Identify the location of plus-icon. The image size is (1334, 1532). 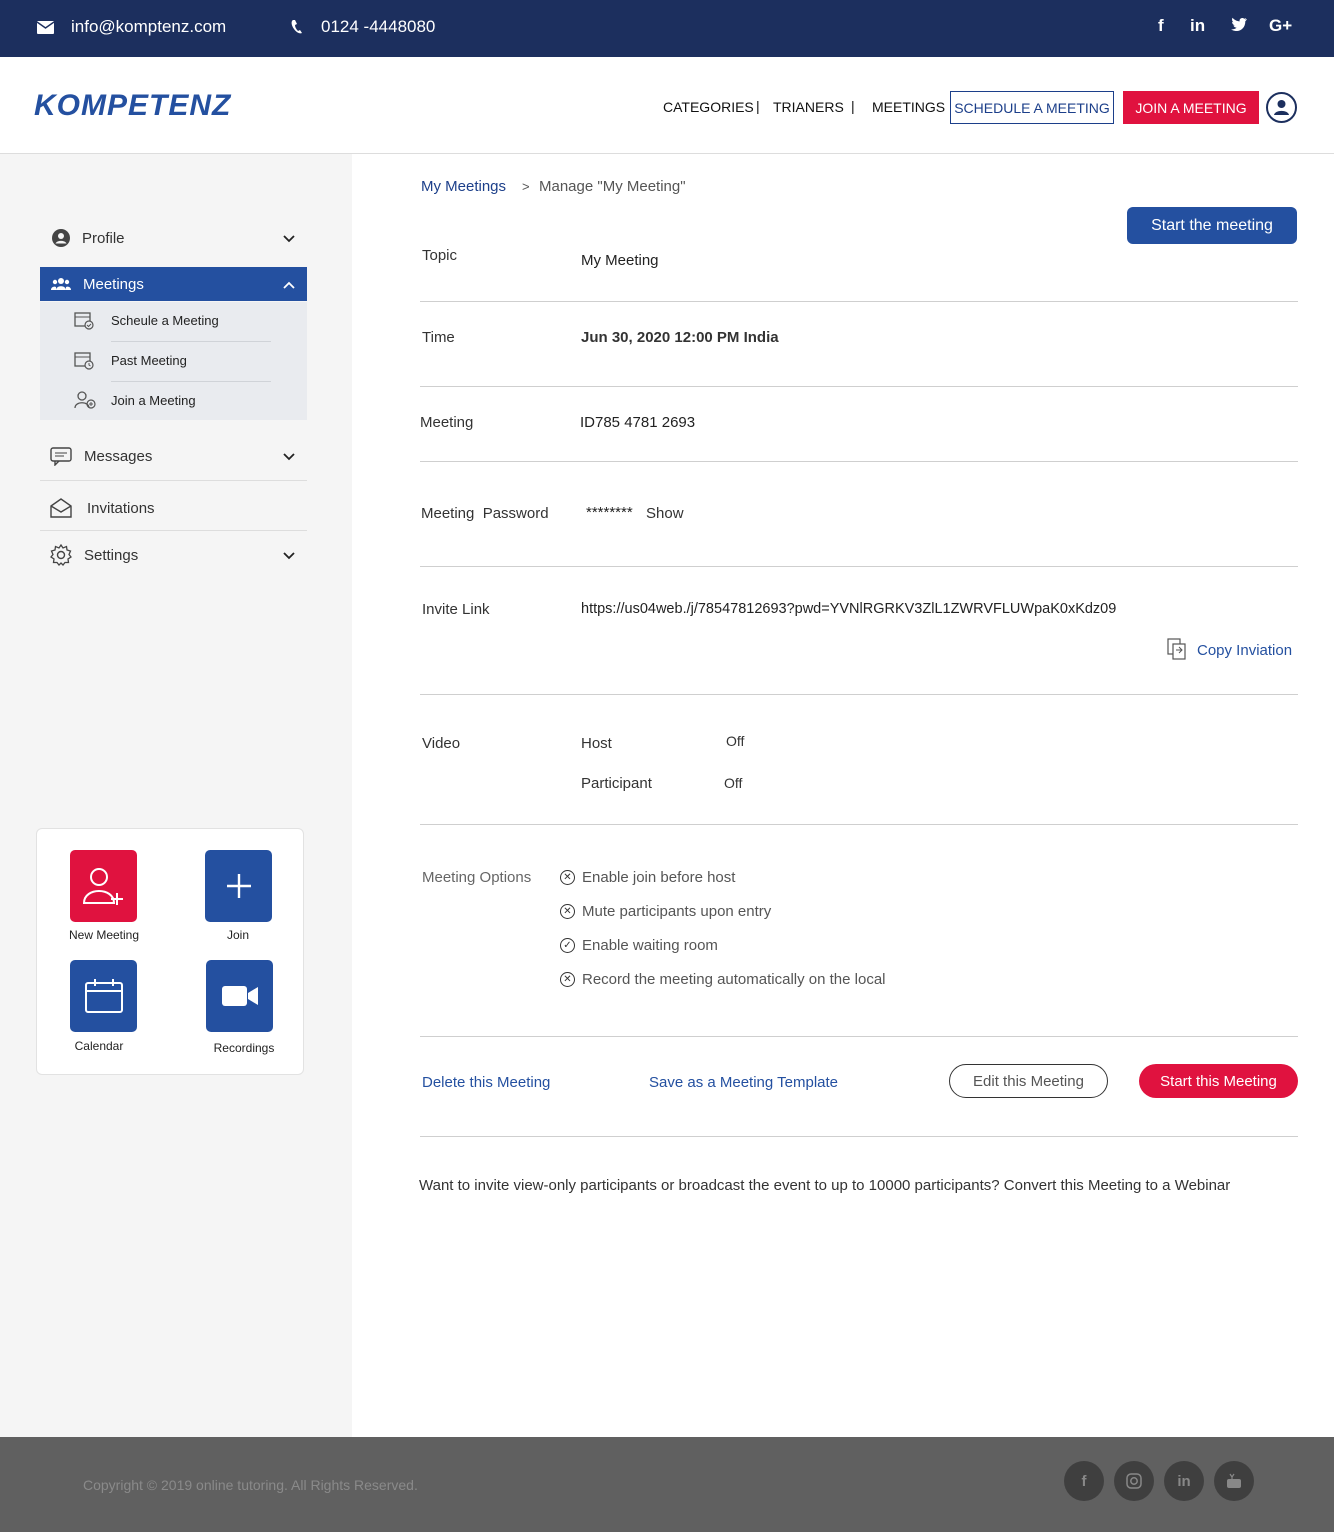
(238, 886).